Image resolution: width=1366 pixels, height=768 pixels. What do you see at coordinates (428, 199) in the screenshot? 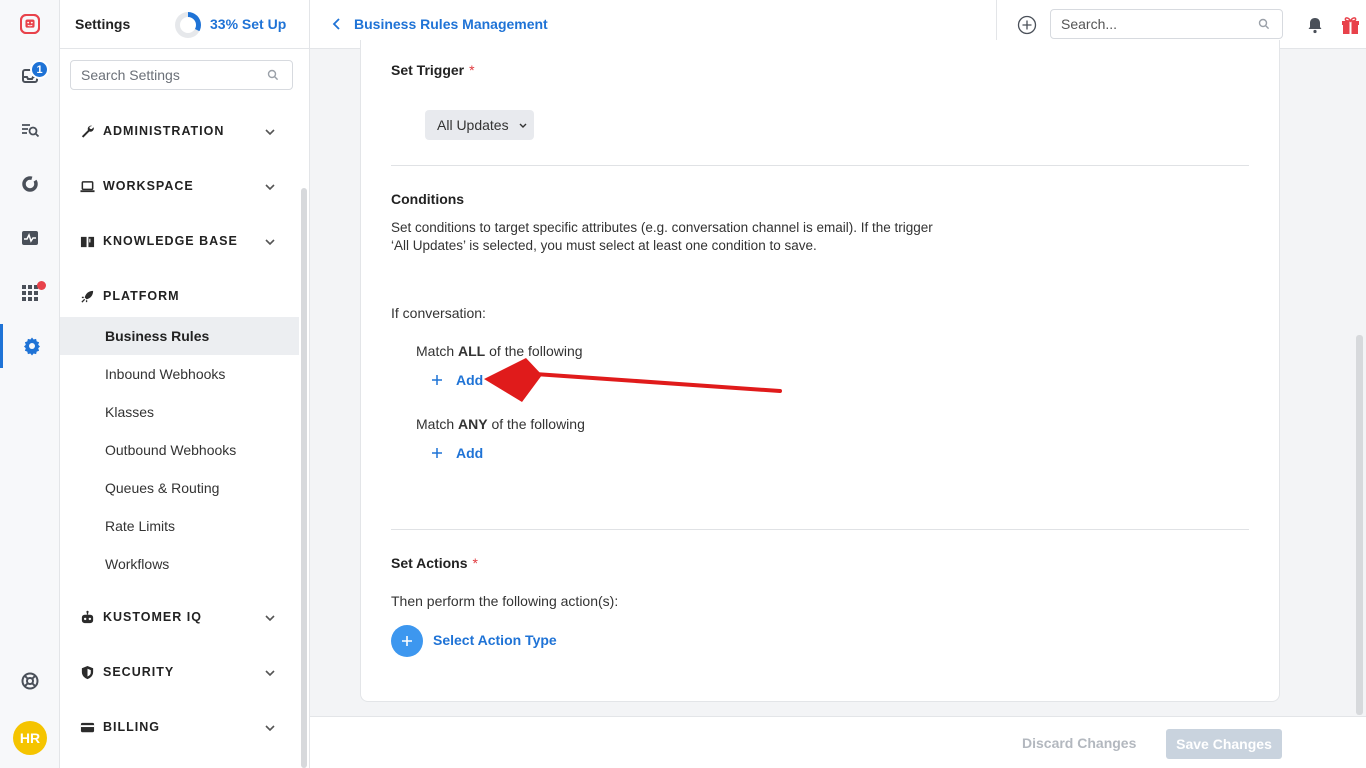
I see `conditions-heading: Conditions` at bounding box center [428, 199].